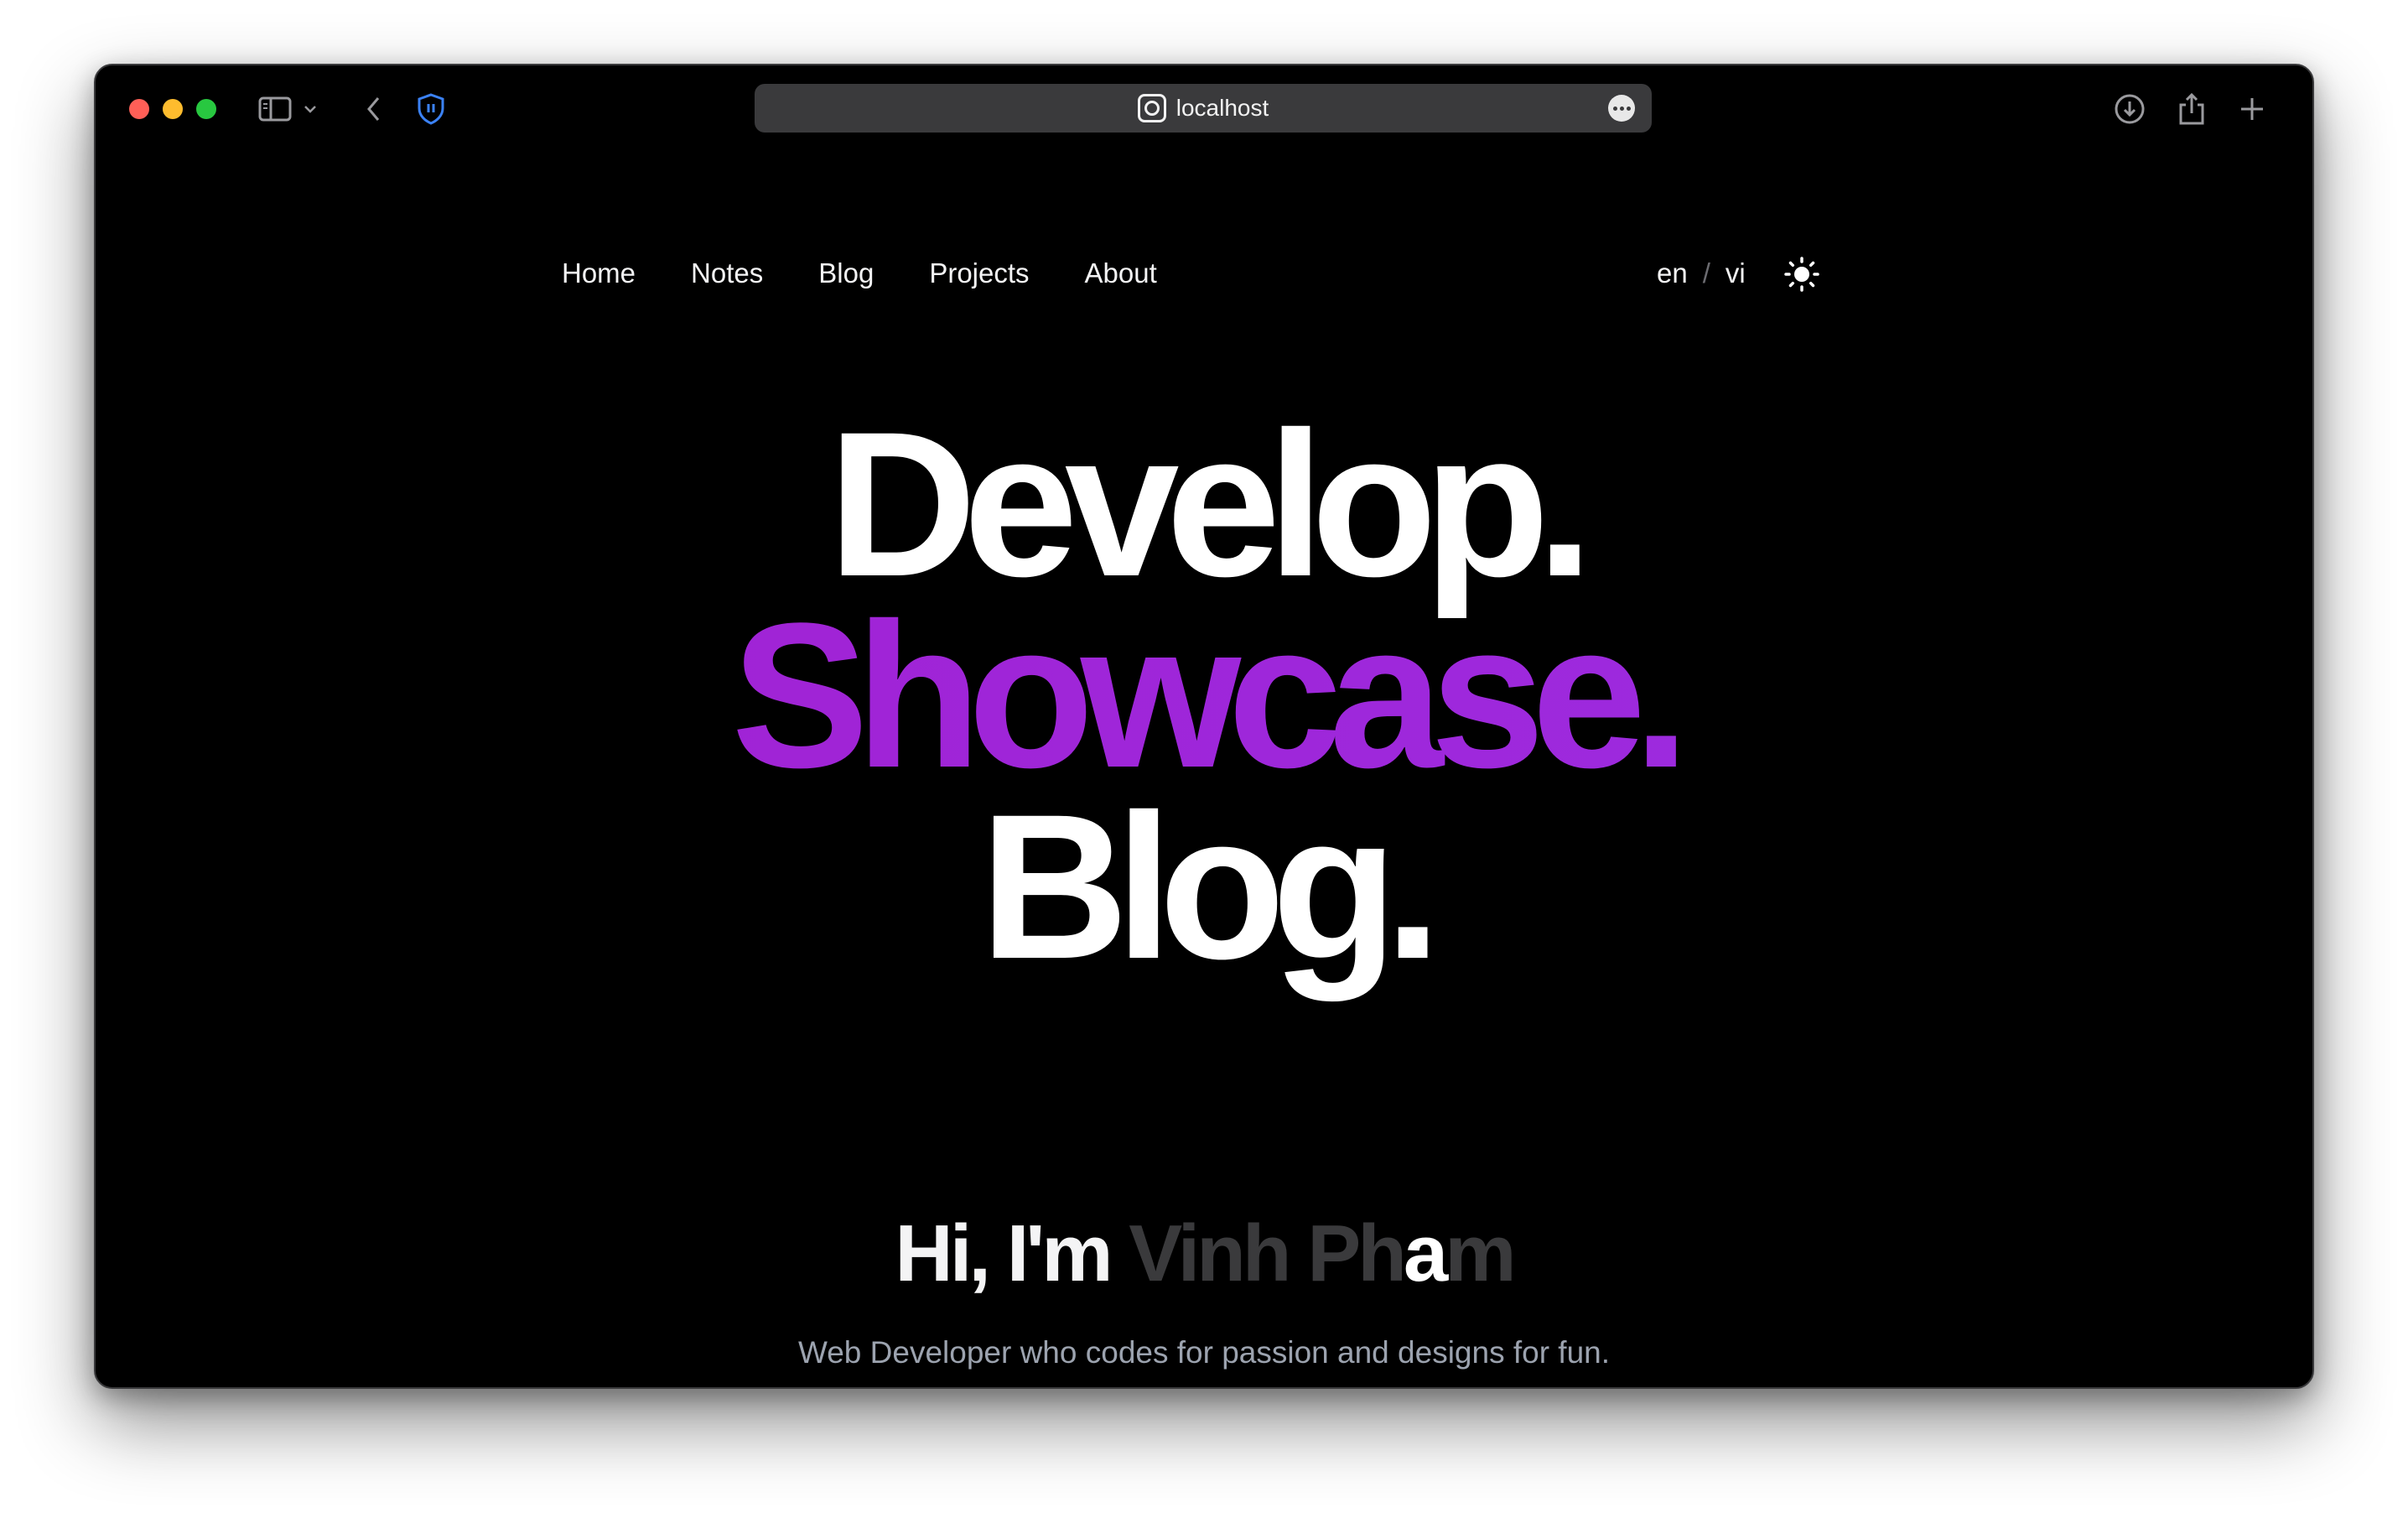  I want to click on intro-heading: Hi, I'm Vinh Pham, so click(1204, 1254).